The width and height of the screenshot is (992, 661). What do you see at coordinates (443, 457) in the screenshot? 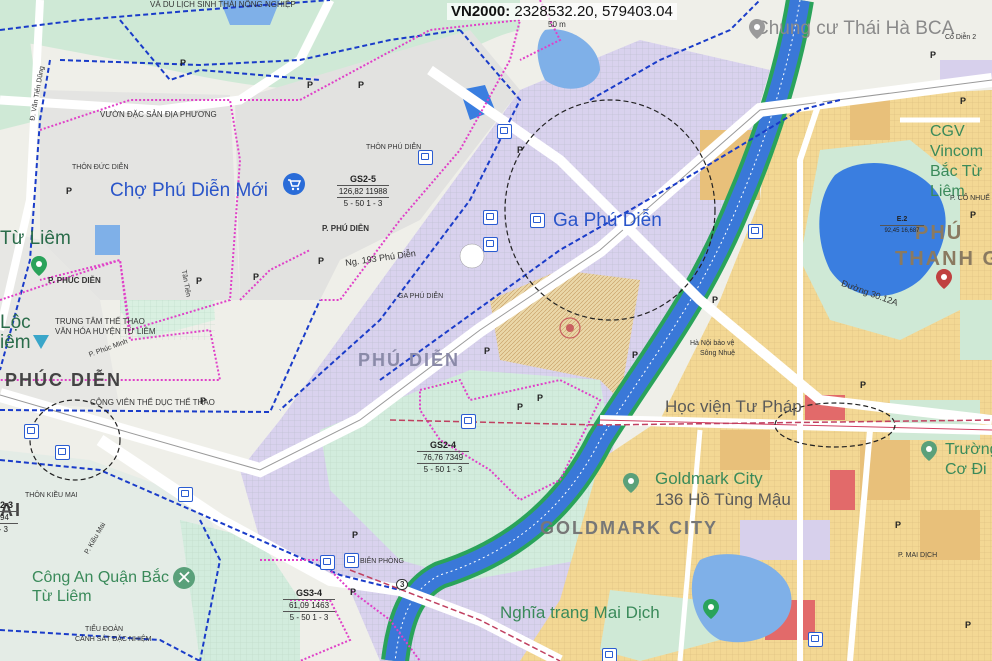
I see `block-info-gs2-4: GS2-4 76,76 7349 5 - 50 1 - 3` at bounding box center [443, 457].